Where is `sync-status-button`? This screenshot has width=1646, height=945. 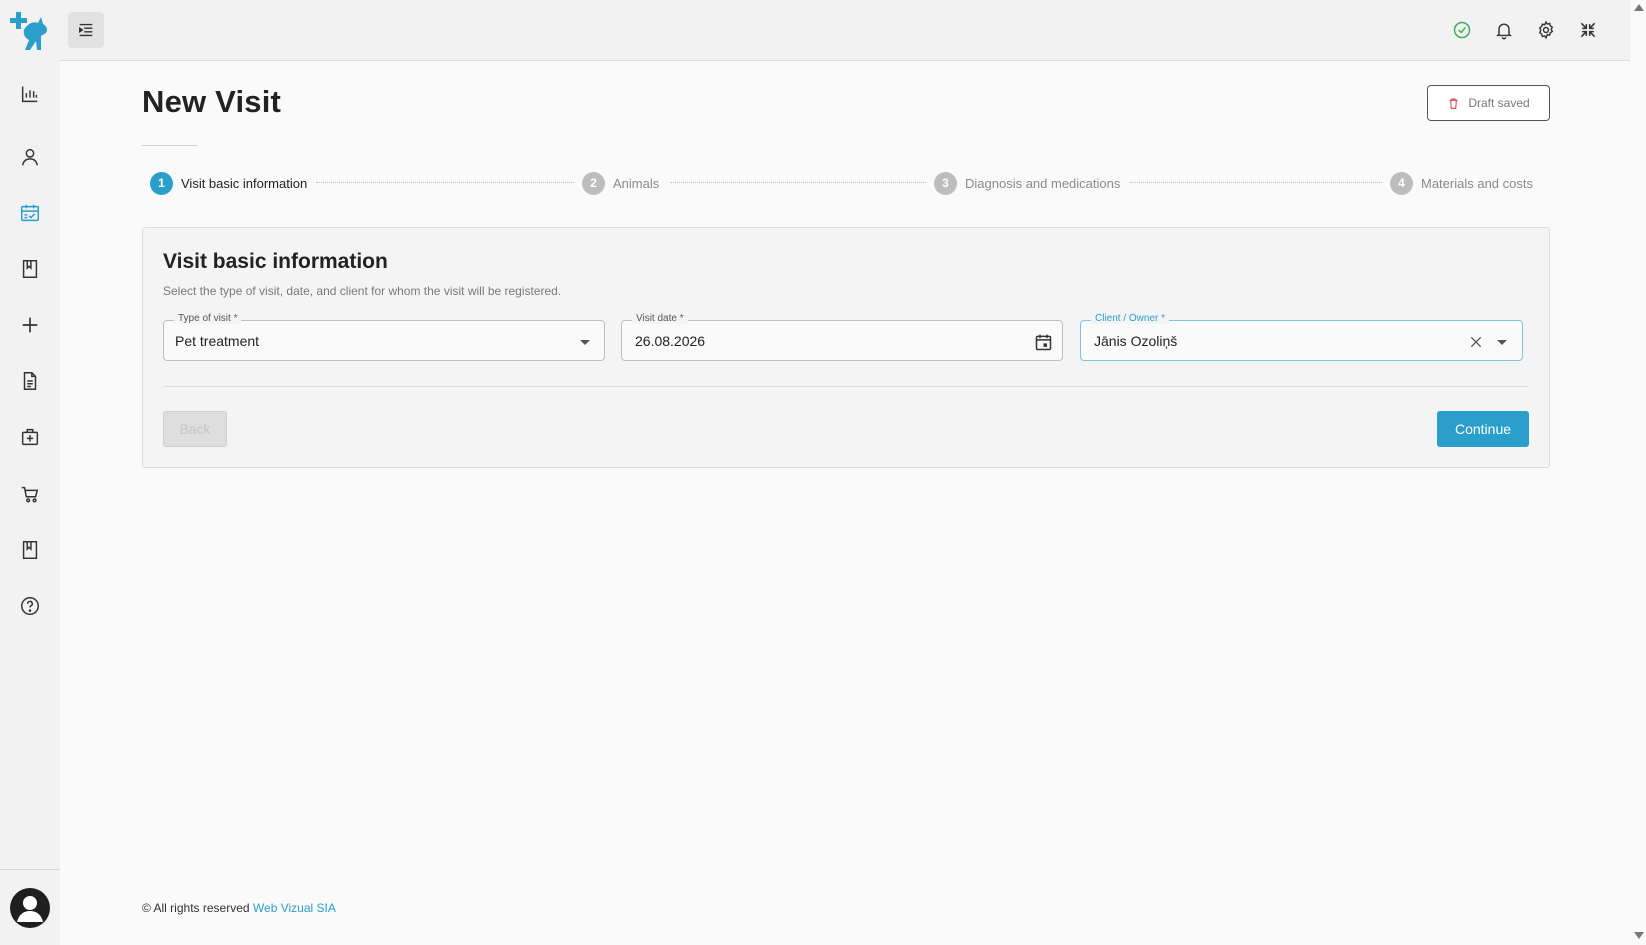 sync-status-button is located at coordinates (1462, 30).